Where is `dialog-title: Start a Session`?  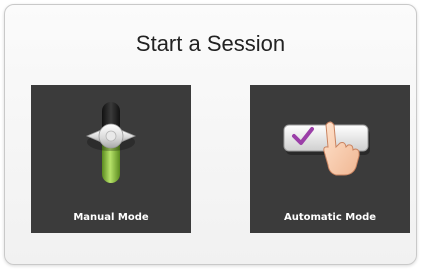 dialog-title: Start a Session is located at coordinates (210, 43).